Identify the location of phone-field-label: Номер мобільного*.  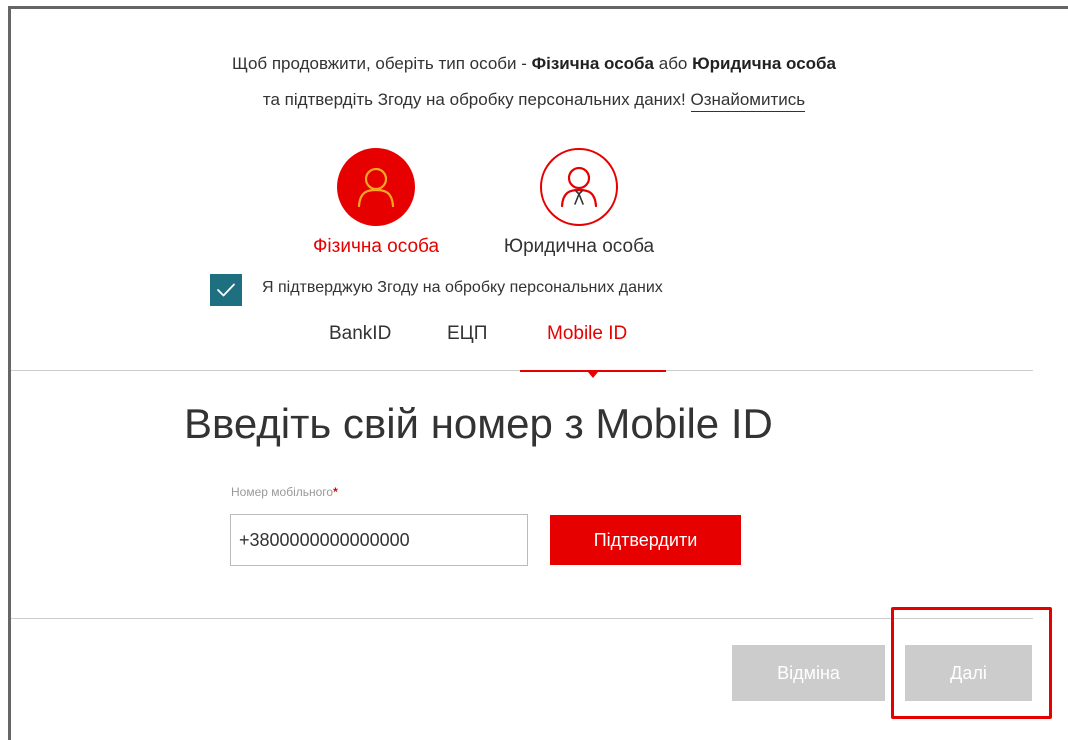
(284, 492).